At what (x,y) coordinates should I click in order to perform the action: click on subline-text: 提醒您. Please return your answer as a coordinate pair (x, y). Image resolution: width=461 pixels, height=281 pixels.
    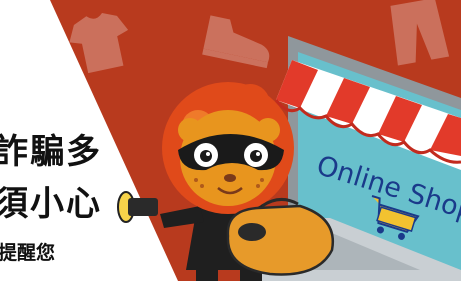
    Looking at the image, I should click on (28, 253).